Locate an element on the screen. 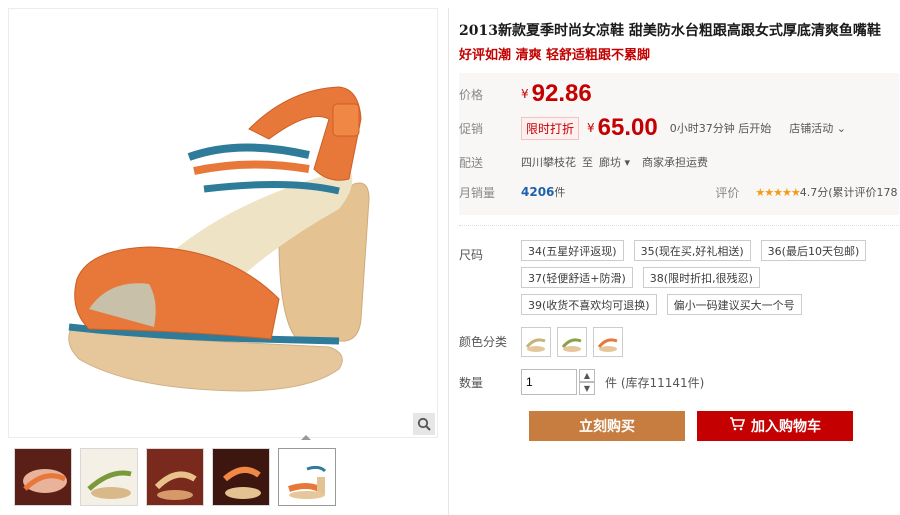  size-label: 尺码 is located at coordinates (471, 255).